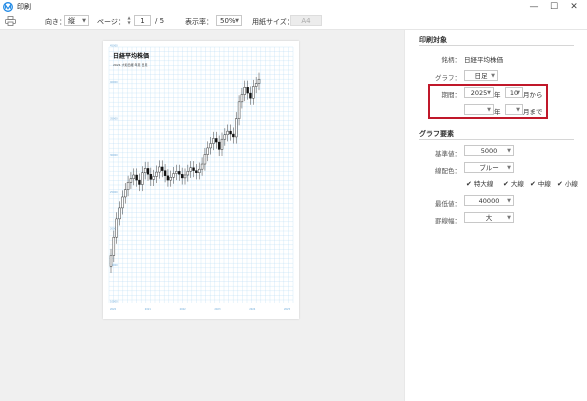 This screenshot has height=401, width=587. Describe the element at coordinates (306, 20) in the screenshot. I see `paper-size-select: A4` at that location.